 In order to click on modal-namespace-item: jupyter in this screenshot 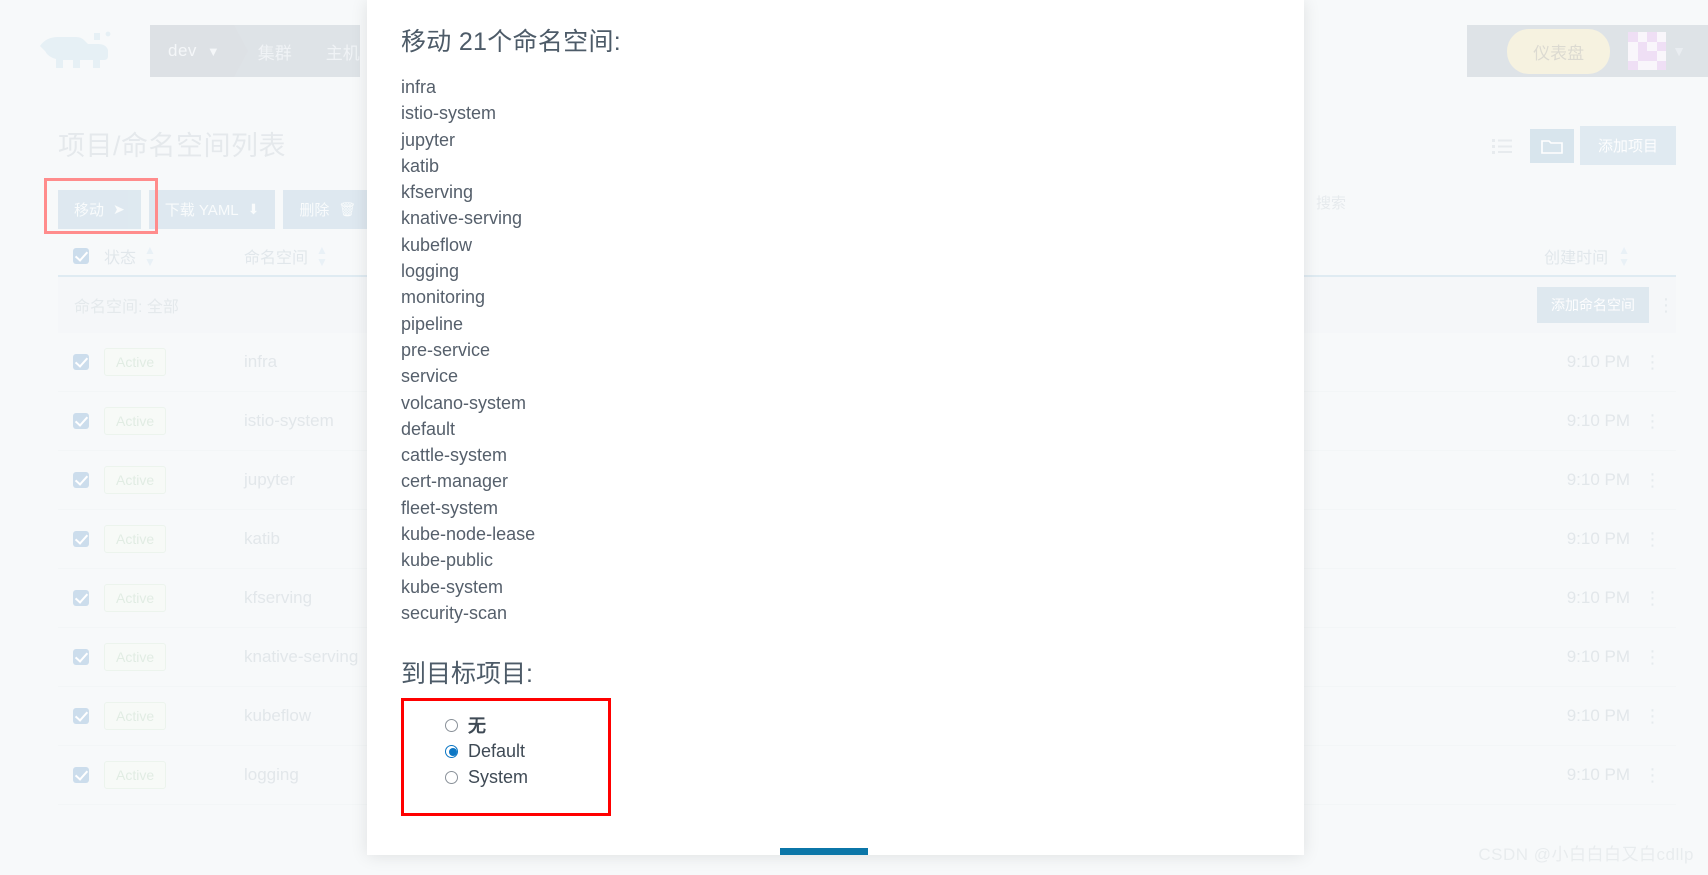, I will do `click(428, 139)`.